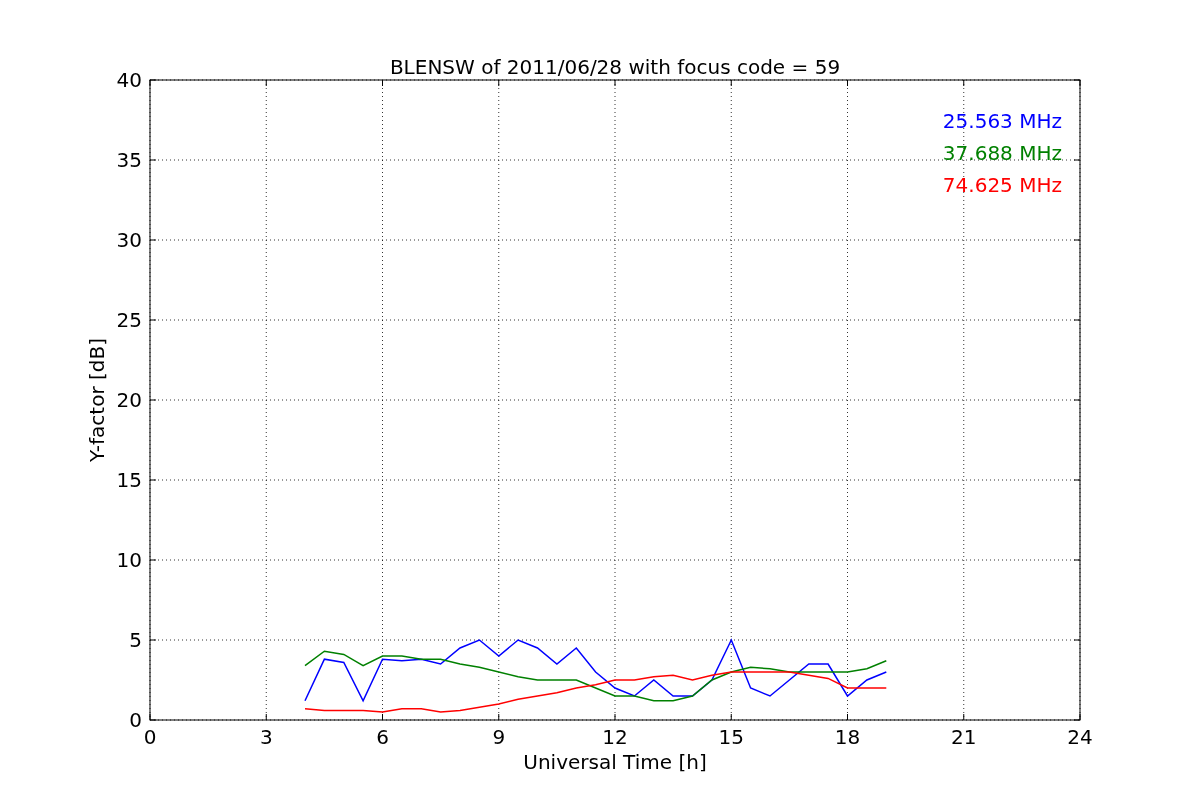 This screenshot has height=800, width=1200. What do you see at coordinates (615, 67) in the screenshot?
I see `chart-title: BLENSW of 2011/06/28 with focus code = 59` at bounding box center [615, 67].